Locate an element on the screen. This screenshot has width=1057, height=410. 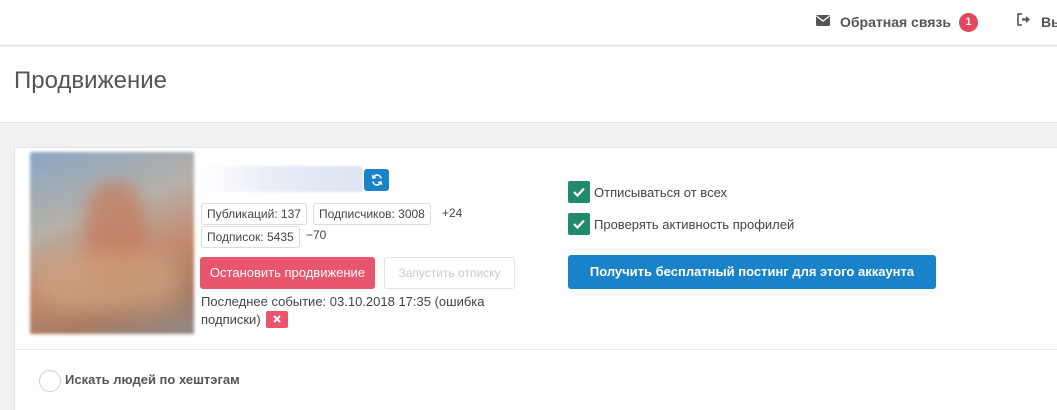
page-title: Продвижение is located at coordinates (90, 80).